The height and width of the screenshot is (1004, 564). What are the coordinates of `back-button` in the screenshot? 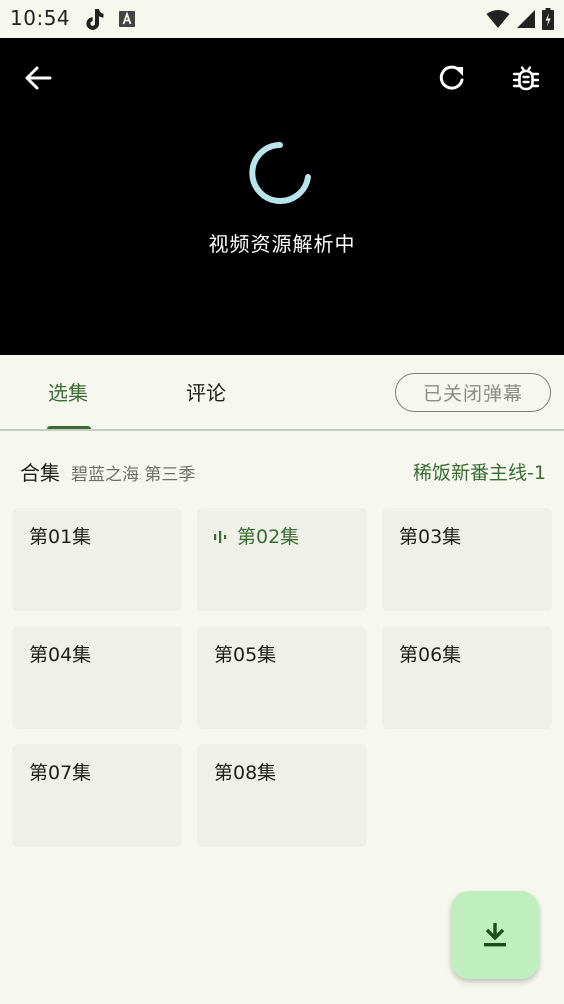 It's located at (38, 78).